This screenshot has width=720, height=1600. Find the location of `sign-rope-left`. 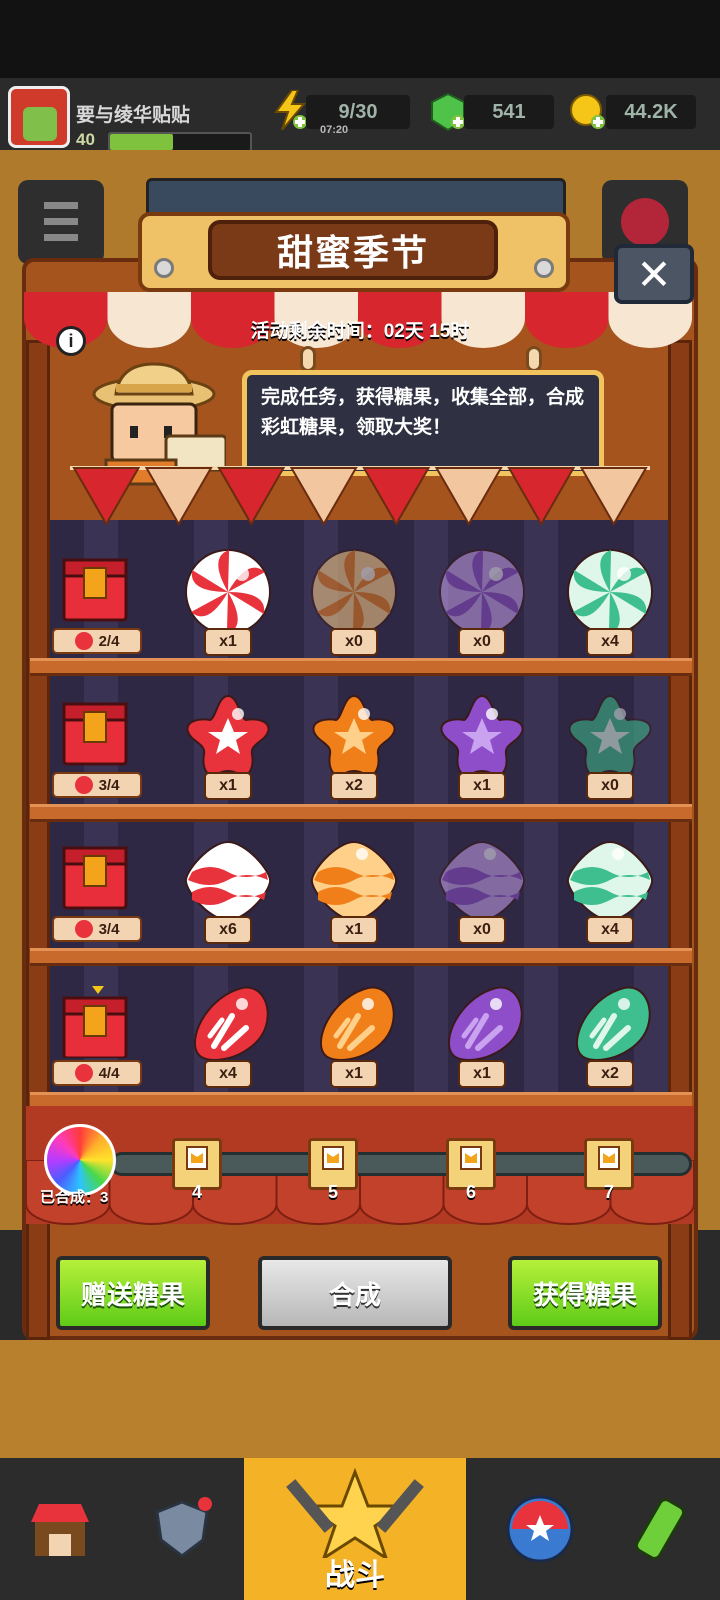

sign-rope-left is located at coordinates (308, 359).